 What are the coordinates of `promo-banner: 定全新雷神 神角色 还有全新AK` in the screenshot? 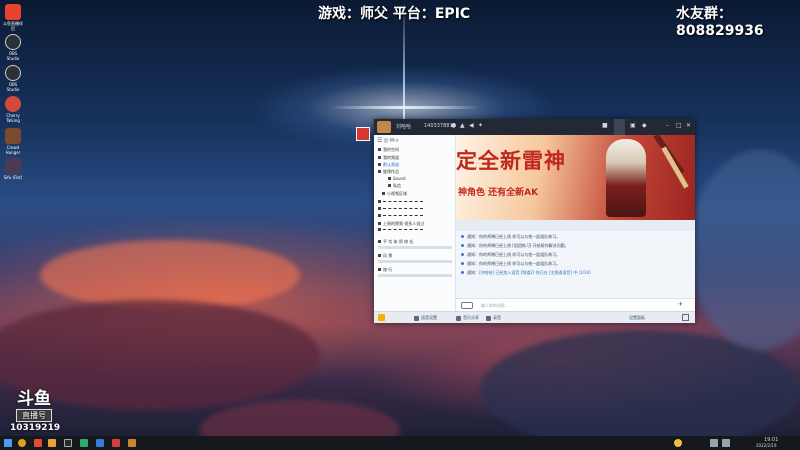 It's located at (575, 177).